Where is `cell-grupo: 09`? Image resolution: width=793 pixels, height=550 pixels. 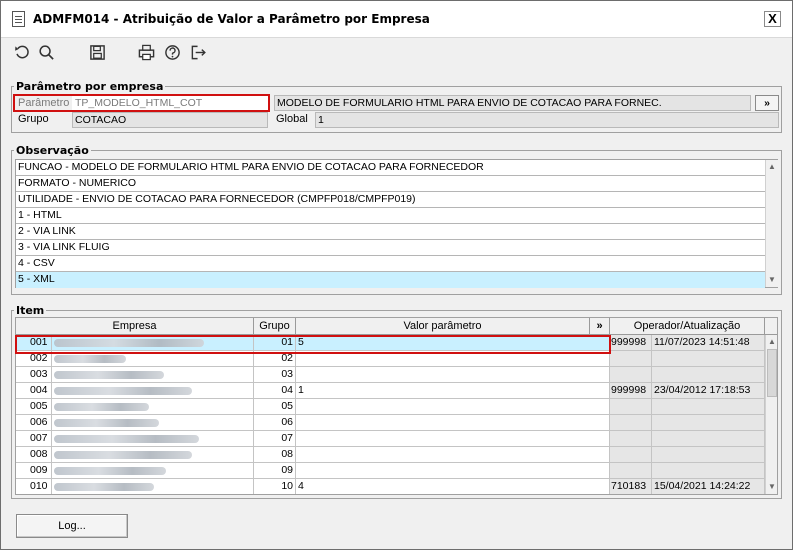
cell-grupo: 09 is located at coordinates (275, 471).